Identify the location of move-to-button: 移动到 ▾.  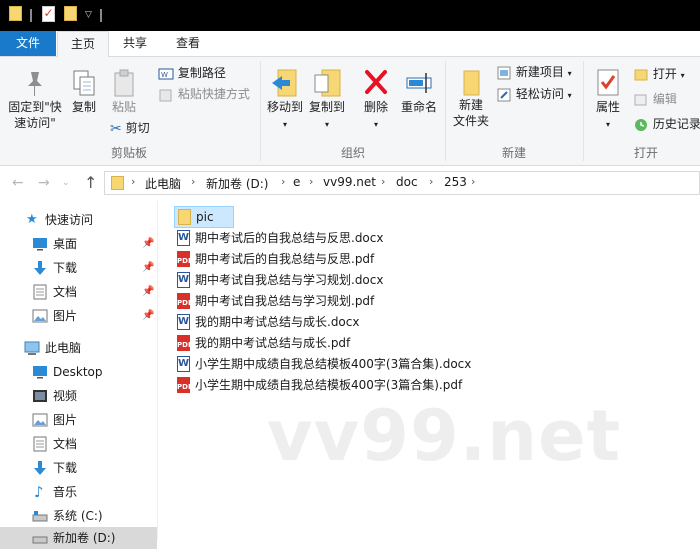
(285, 100).